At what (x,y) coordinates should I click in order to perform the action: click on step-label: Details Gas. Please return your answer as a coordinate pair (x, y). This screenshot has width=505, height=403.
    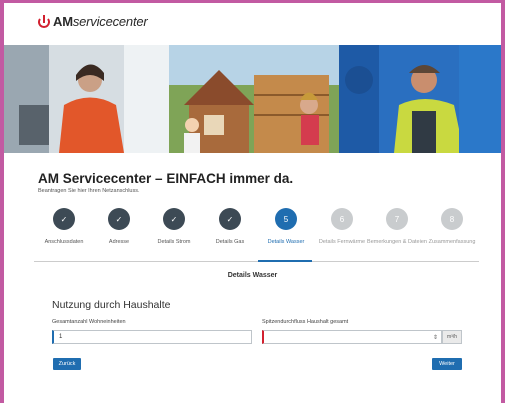
    Looking at the image, I should click on (230, 242).